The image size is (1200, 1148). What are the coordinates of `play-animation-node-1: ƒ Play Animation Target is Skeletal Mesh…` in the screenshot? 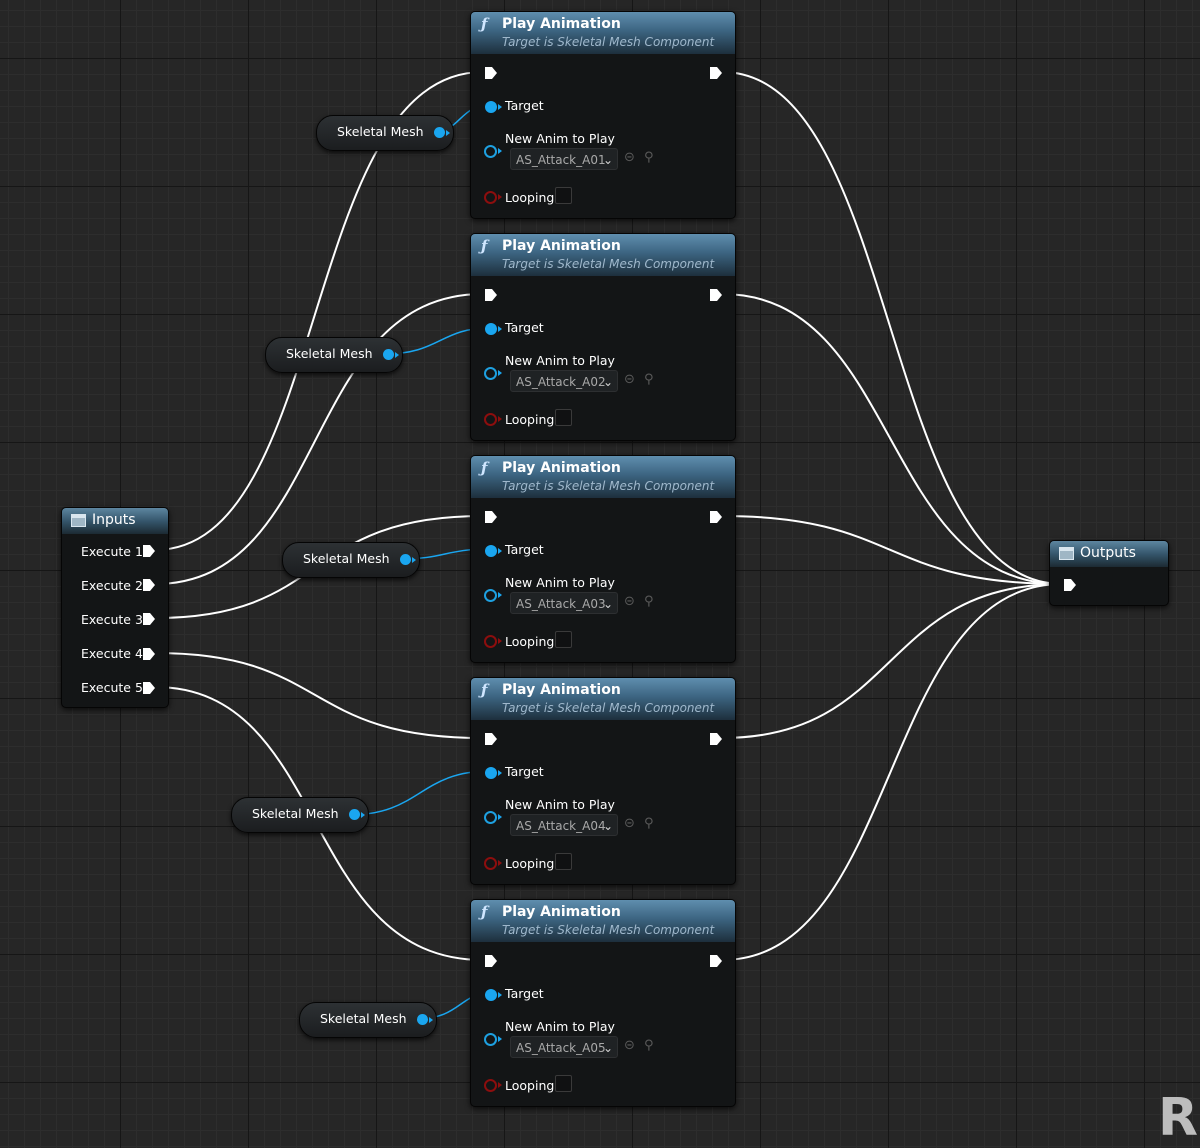 It's located at (603, 115).